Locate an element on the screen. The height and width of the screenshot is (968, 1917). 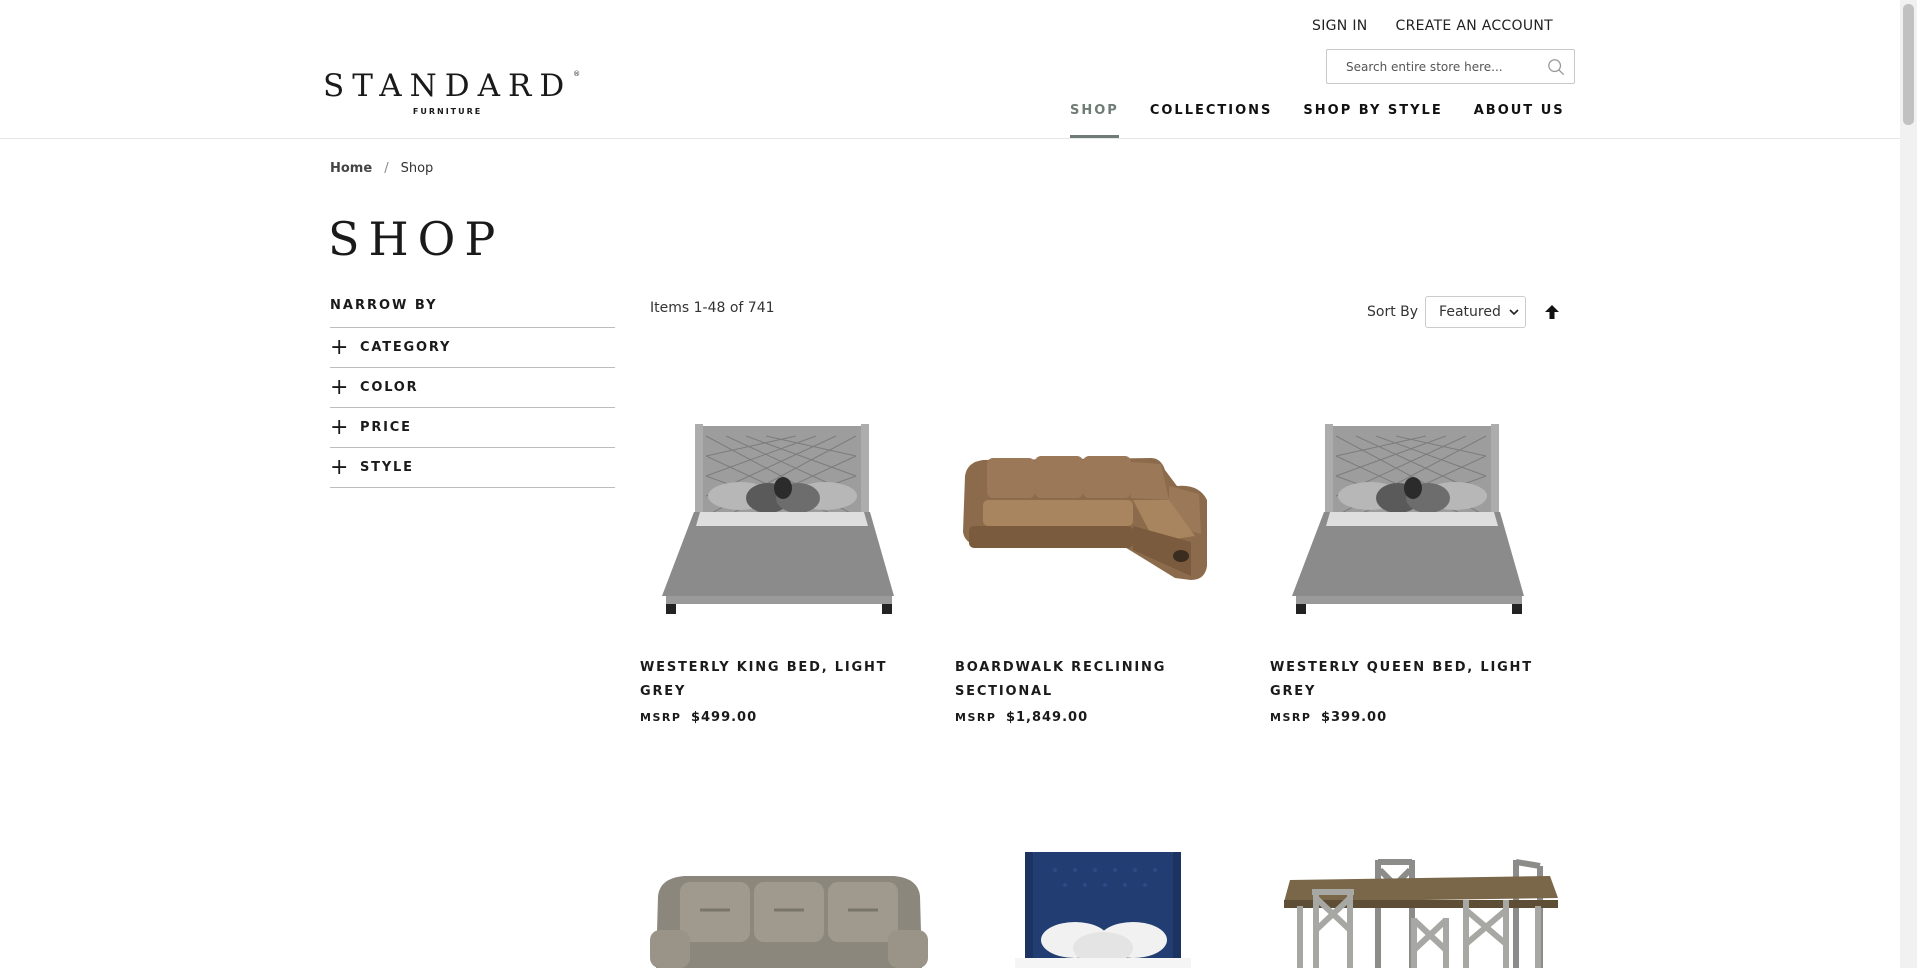
sort-control: Sort By Featured is located at coordinates (1464, 312).